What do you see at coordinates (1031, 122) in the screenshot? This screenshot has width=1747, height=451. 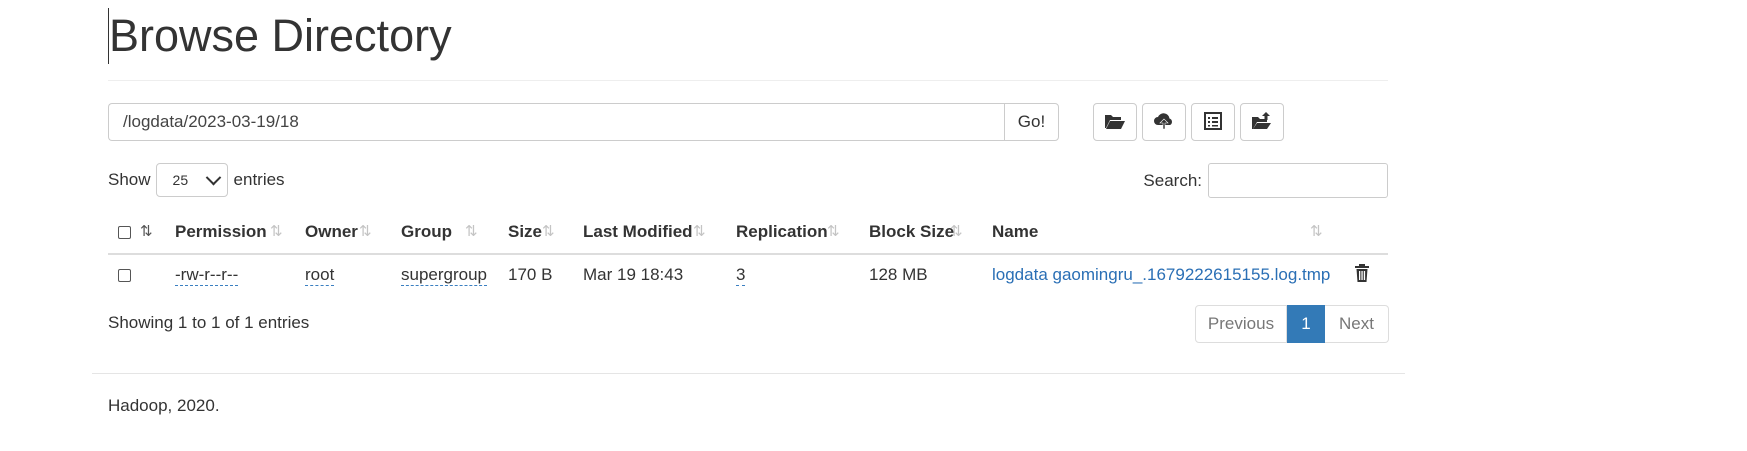 I see `go-button: Go!` at bounding box center [1031, 122].